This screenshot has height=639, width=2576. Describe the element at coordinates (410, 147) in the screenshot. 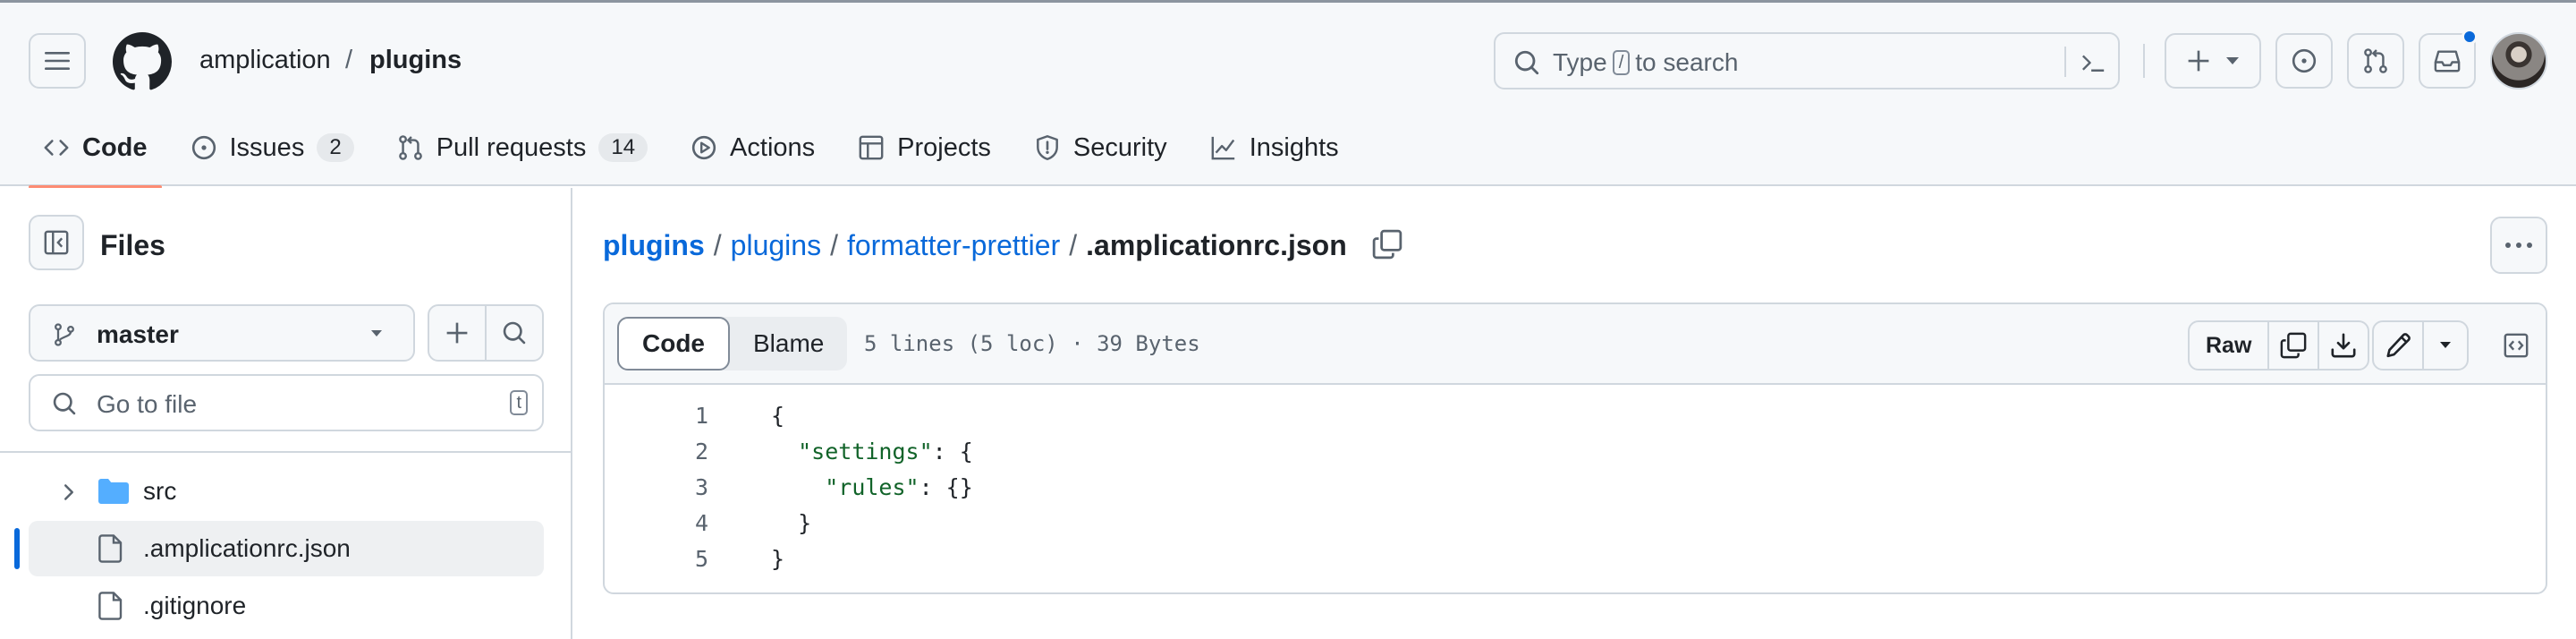

I see `pull-request-icon` at that location.